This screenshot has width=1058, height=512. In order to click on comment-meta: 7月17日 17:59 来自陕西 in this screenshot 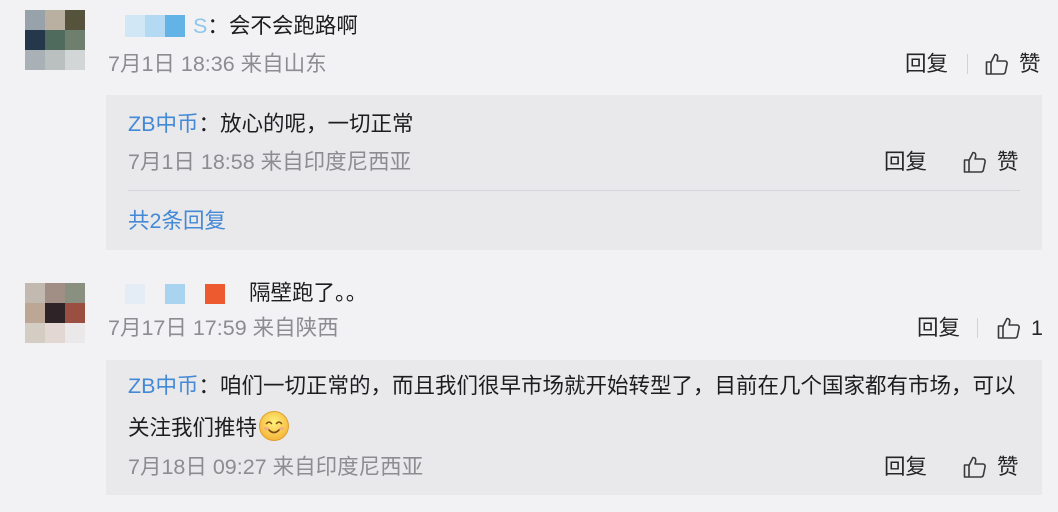, I will do `click(223, 328)`.